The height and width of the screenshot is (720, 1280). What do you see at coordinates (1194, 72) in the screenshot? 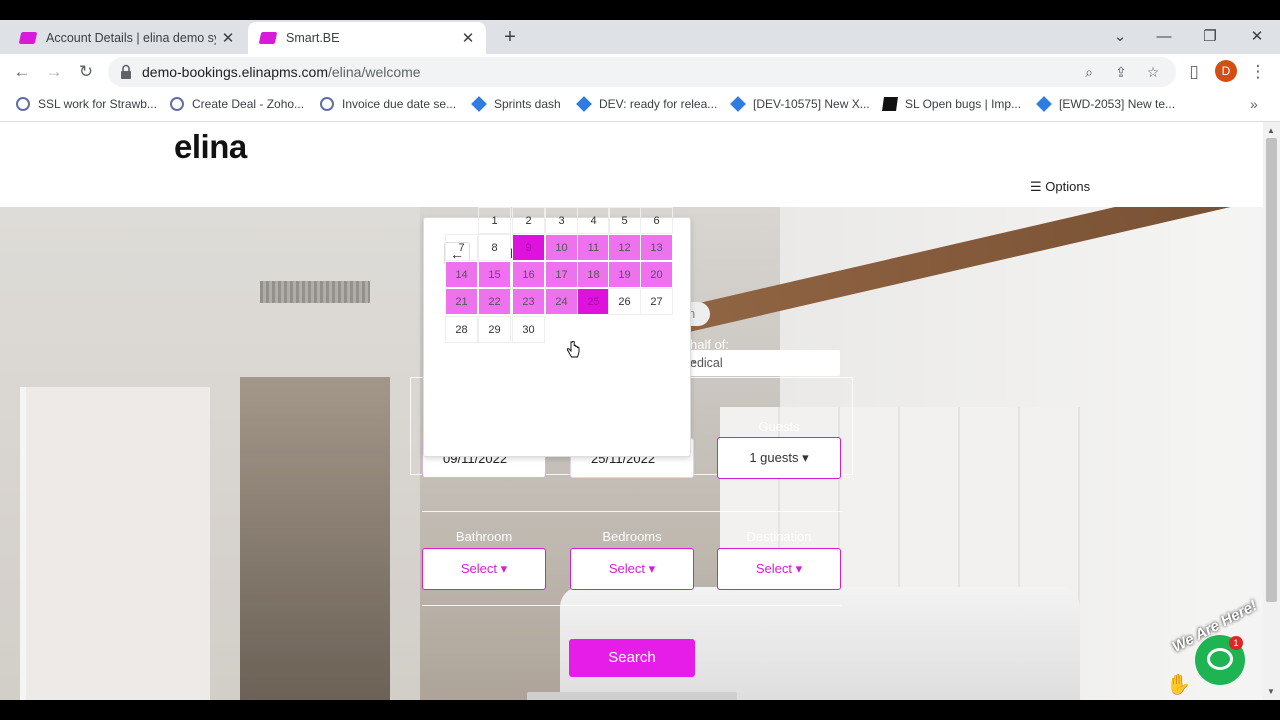
I see `side-panel-icon: ▯` at bounding box center [1194, 72].